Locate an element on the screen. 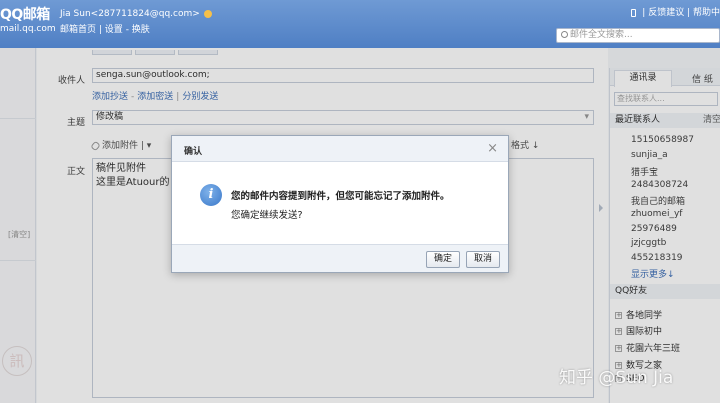  user-account: Jia Sun<287711824@qq.com> is located at coordinates (136, 14).